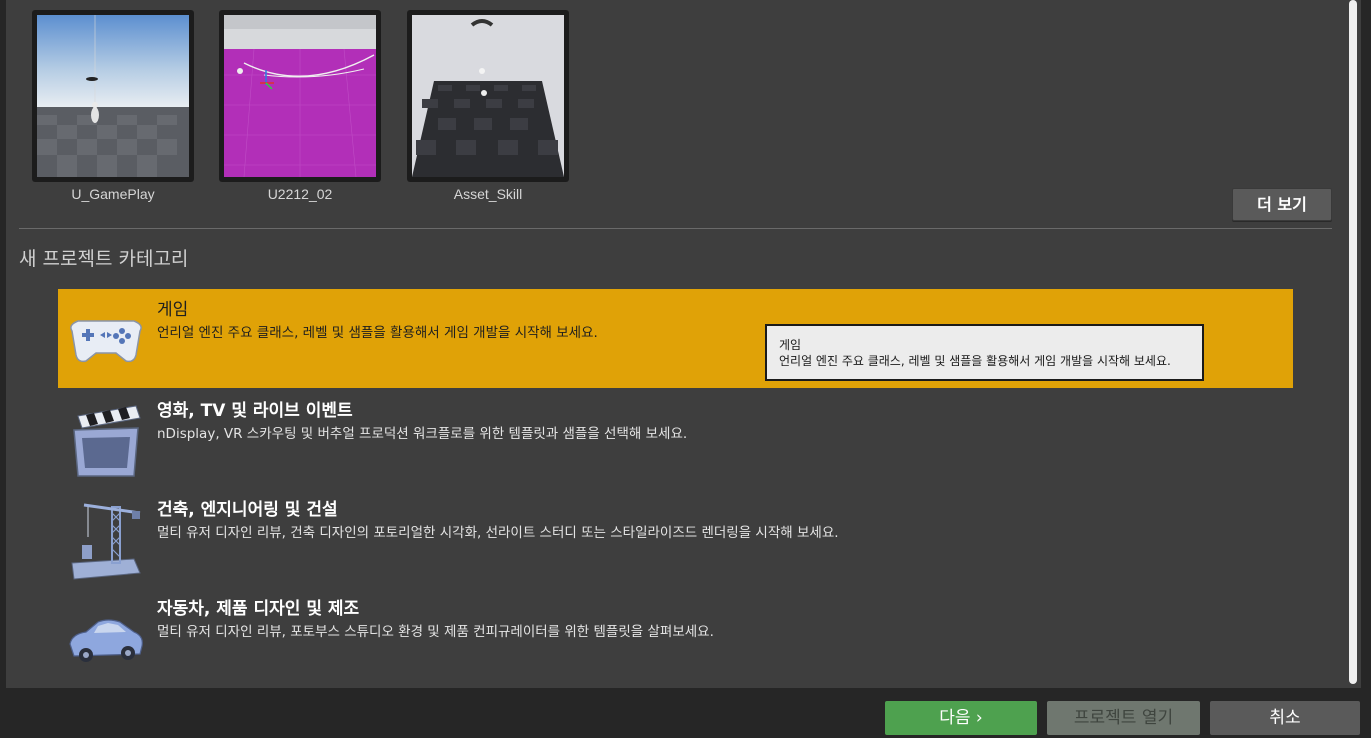  I want to click on scrollbar-thumb, so click(1353, 342).